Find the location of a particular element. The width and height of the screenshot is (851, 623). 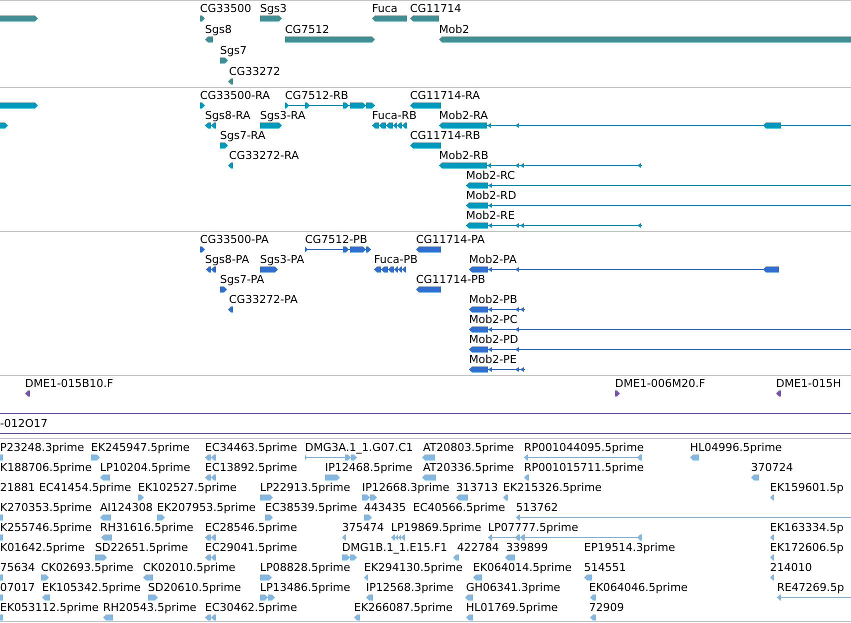

feature-label: Sgs7-RA is located at coordinates (243, 135).